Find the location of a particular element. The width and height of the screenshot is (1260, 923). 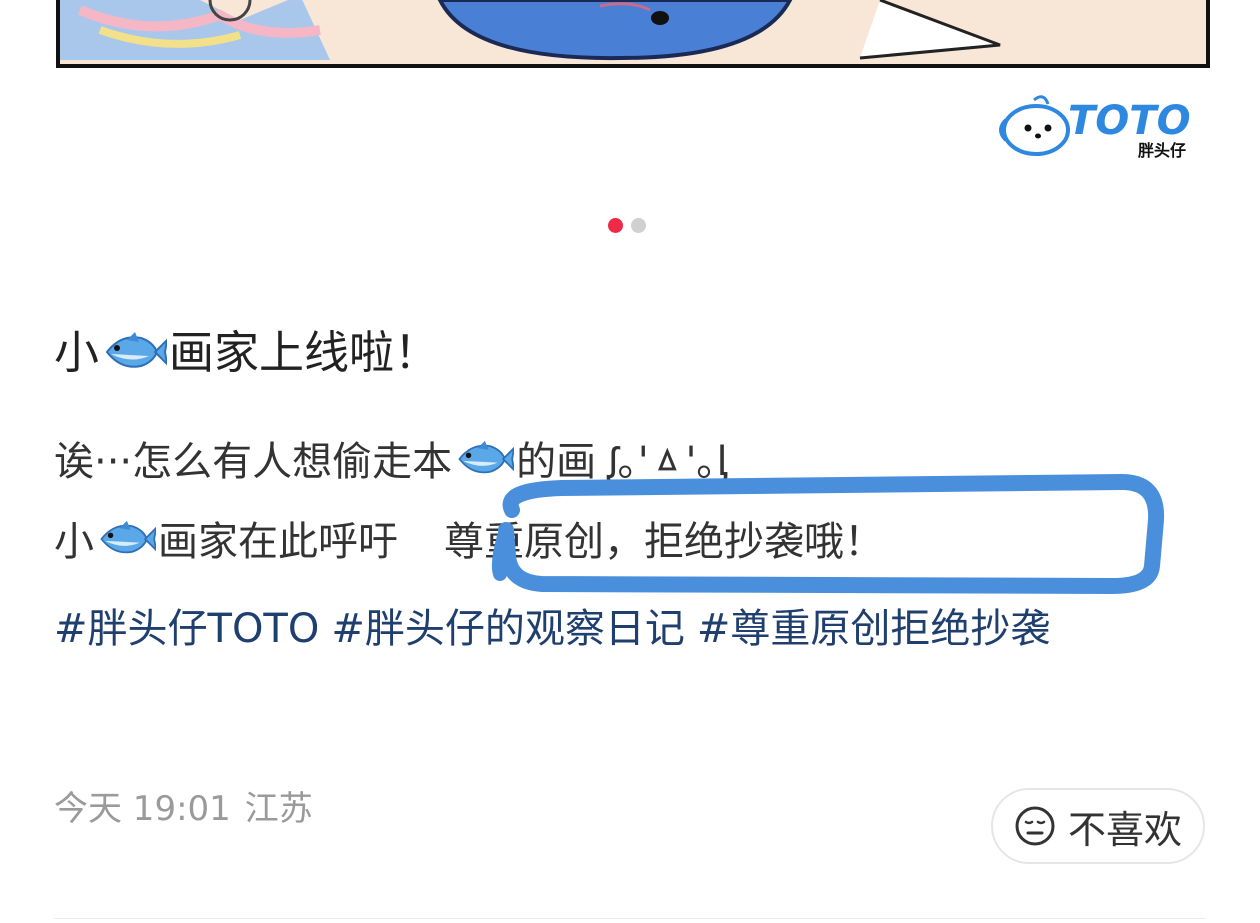

toto-logo-sub: 胖头仔 is located at coordinates (1162, 150).